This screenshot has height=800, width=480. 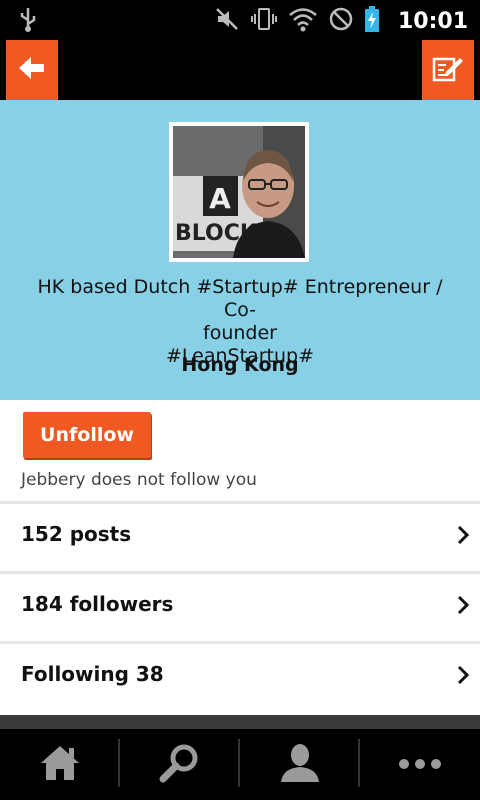 I want to click on usb-icon, so click(x=28, y=21).